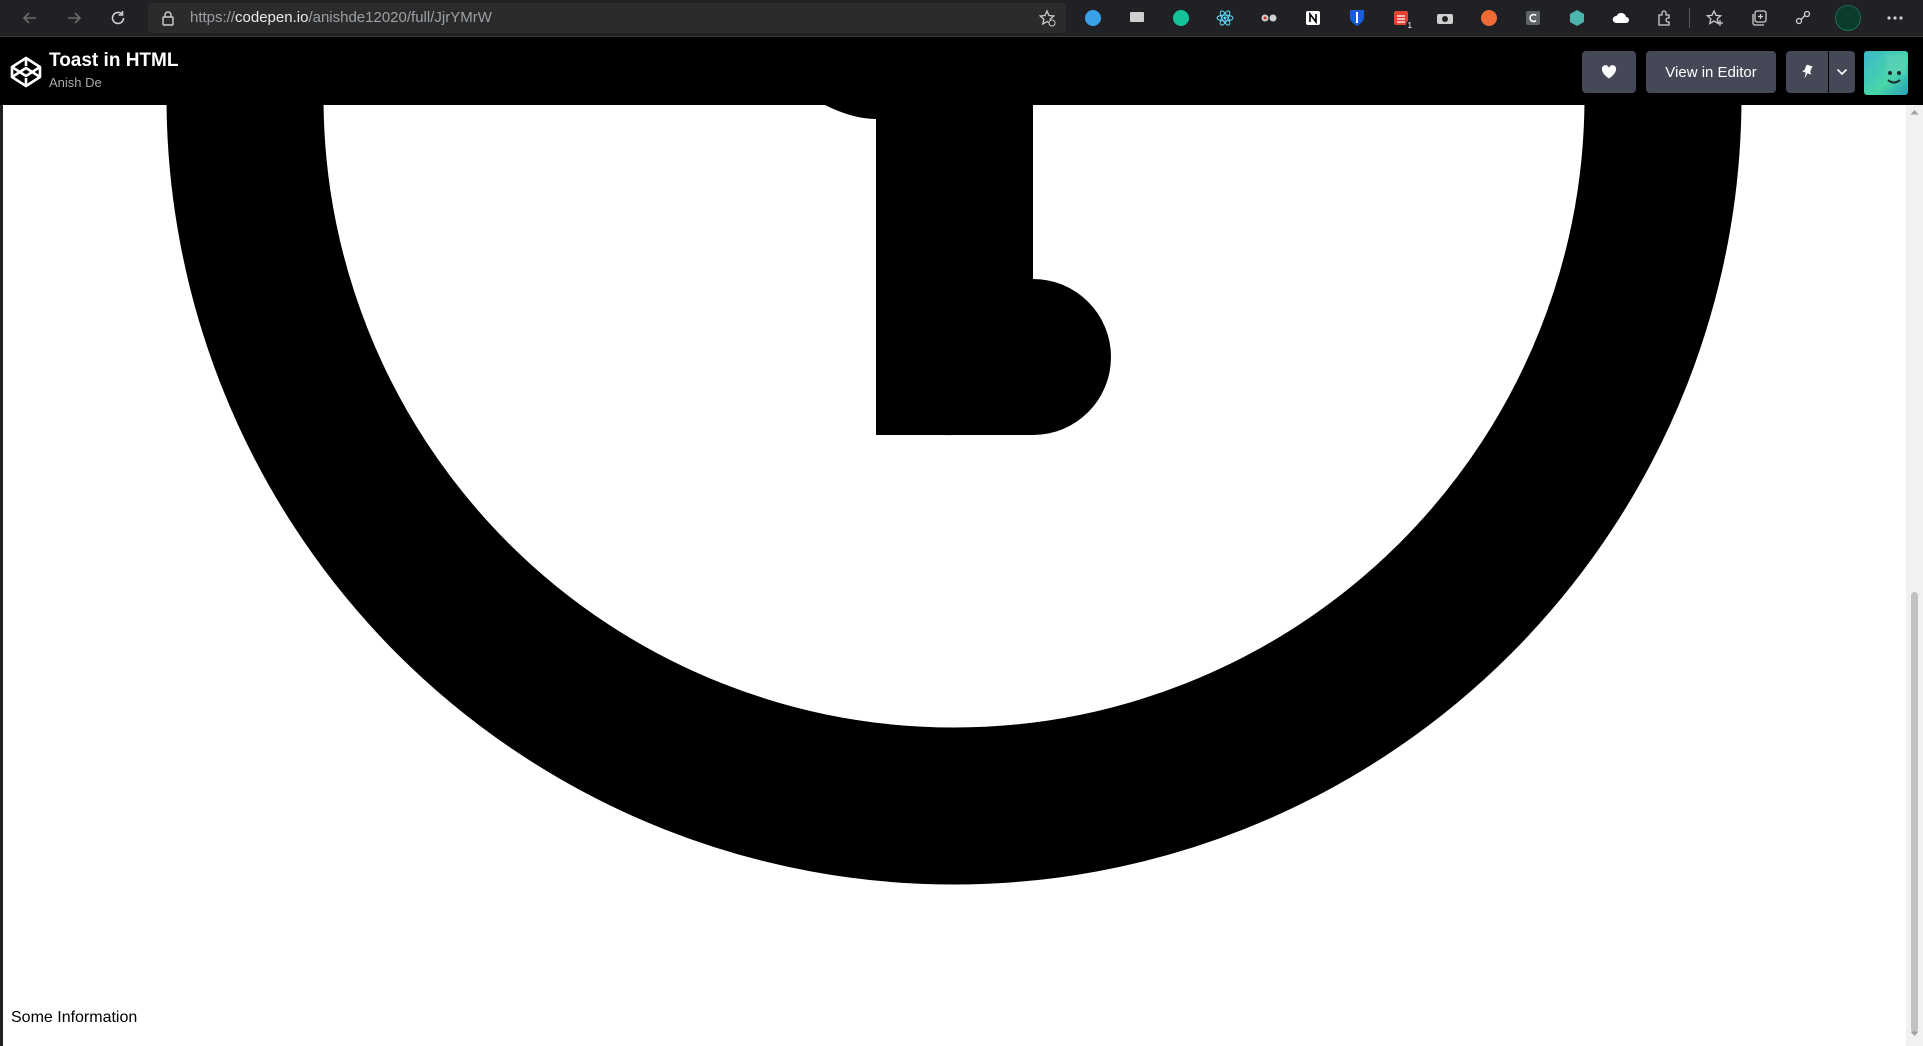  Describe the element at coordinates (1225, 18) in the screenshot. I see `extension-react-icon` at that location.